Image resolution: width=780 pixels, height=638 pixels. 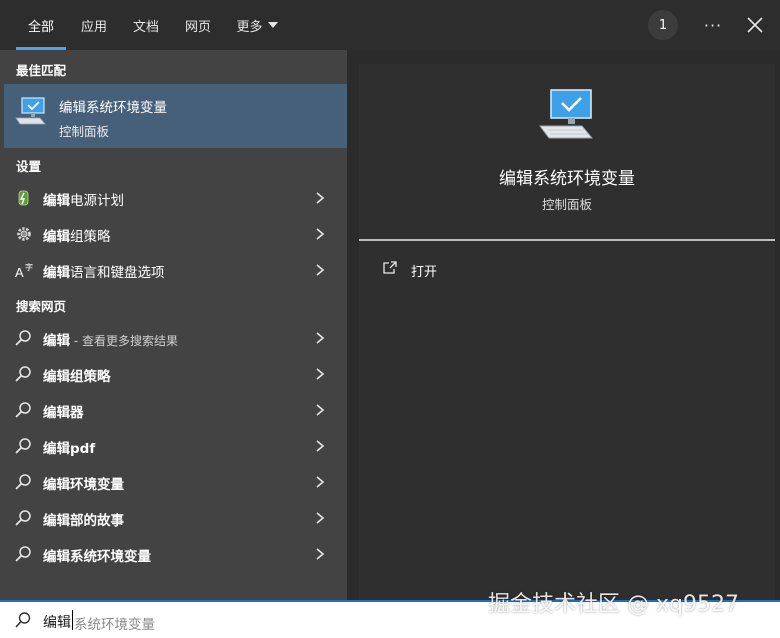 What do you see at coordinates (83, 485) in the screenshot?
I see `web-result-label: 编辑环境变量` at bounding box center [83, 485].